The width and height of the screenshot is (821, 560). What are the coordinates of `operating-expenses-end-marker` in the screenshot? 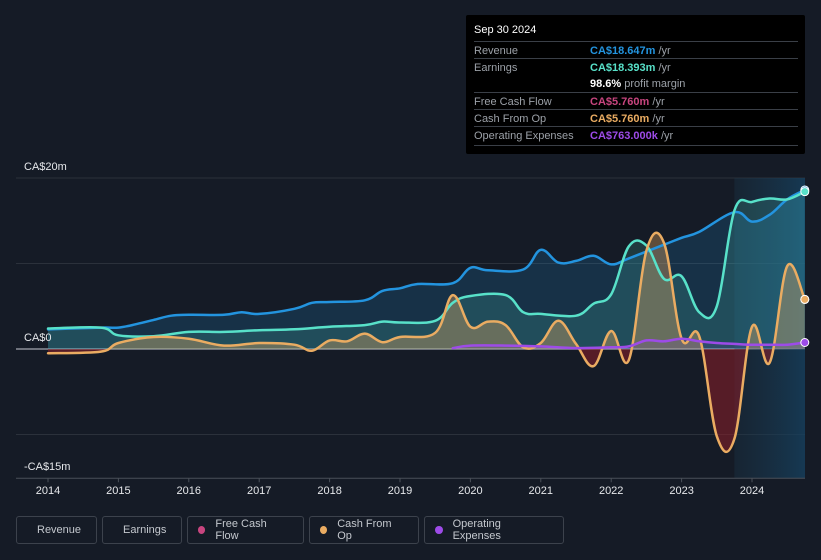 It's located at (805, 343).